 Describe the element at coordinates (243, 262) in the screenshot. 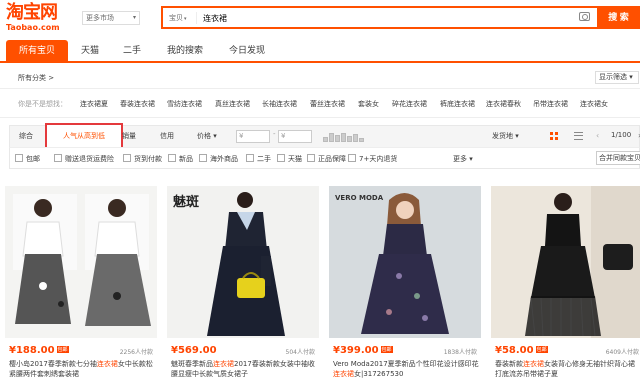

I see `product-image: 魅斑` at that location.